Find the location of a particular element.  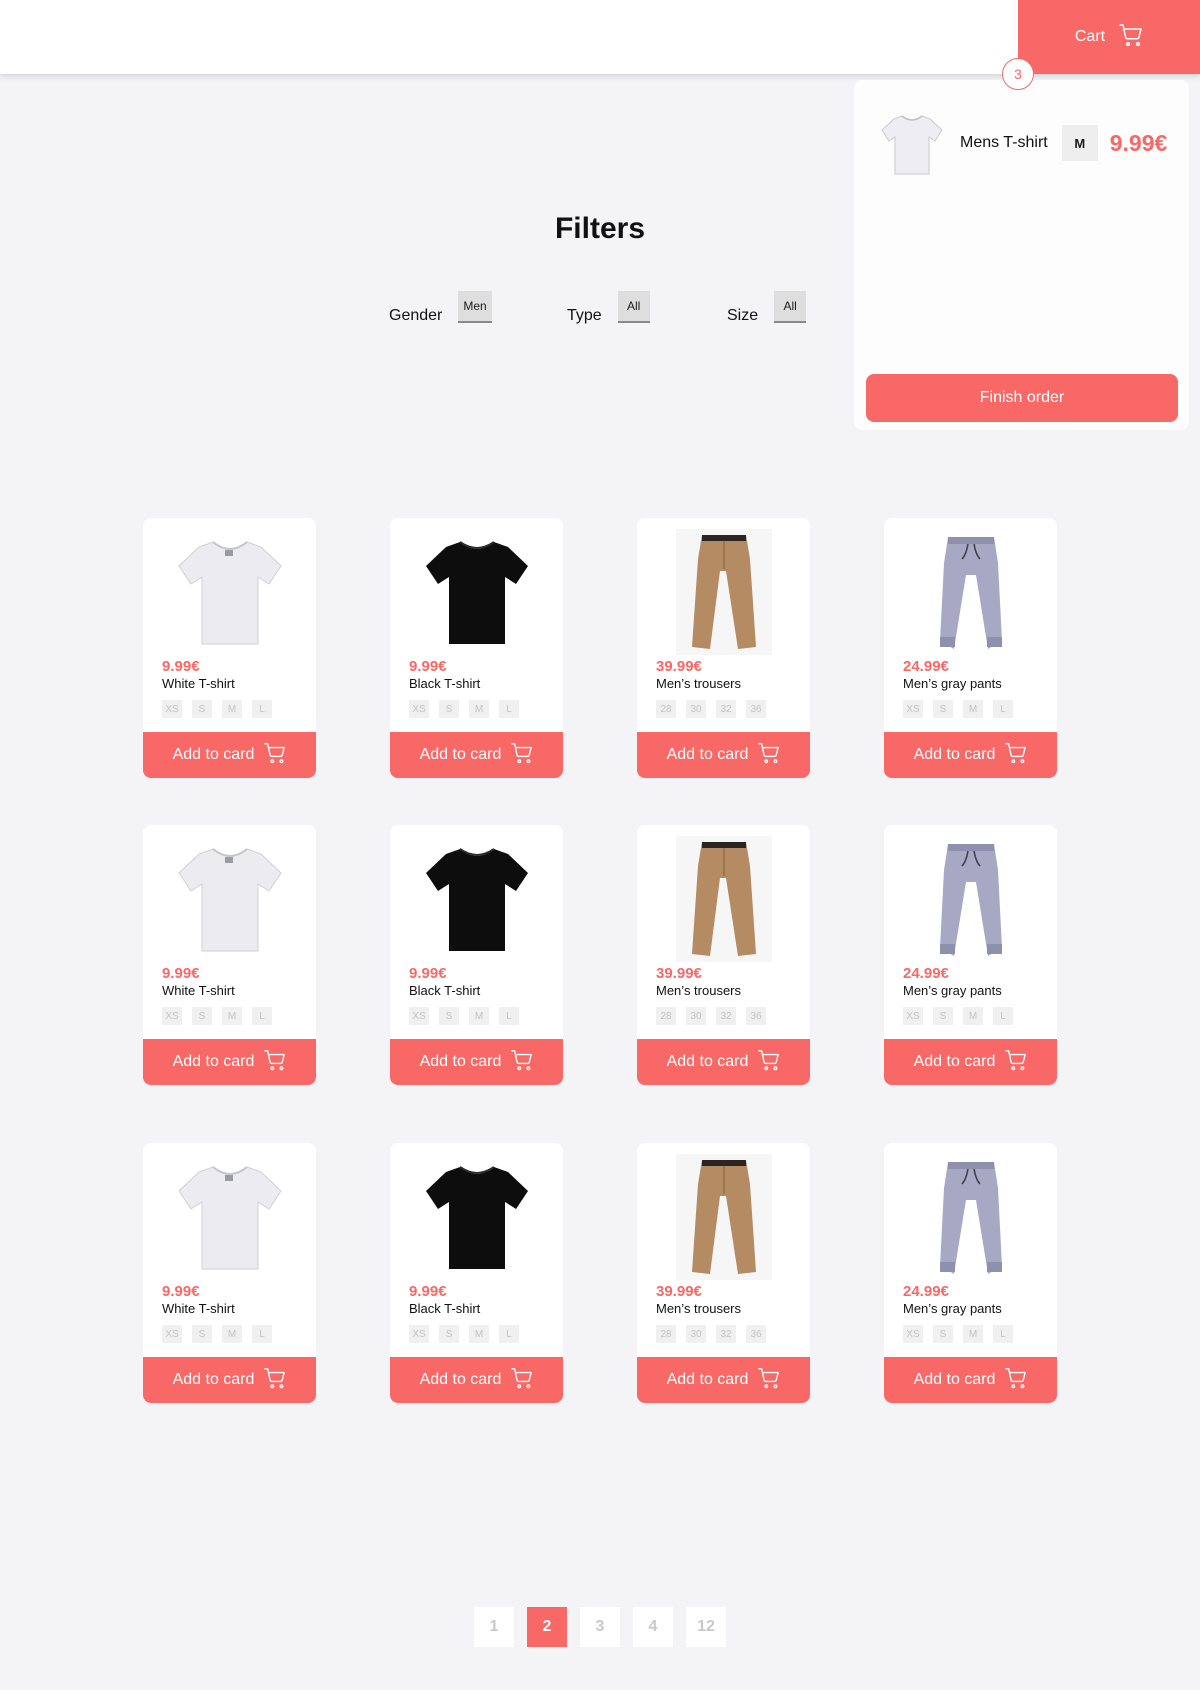

page-button: 2 is located at coordinates (547, 1627).